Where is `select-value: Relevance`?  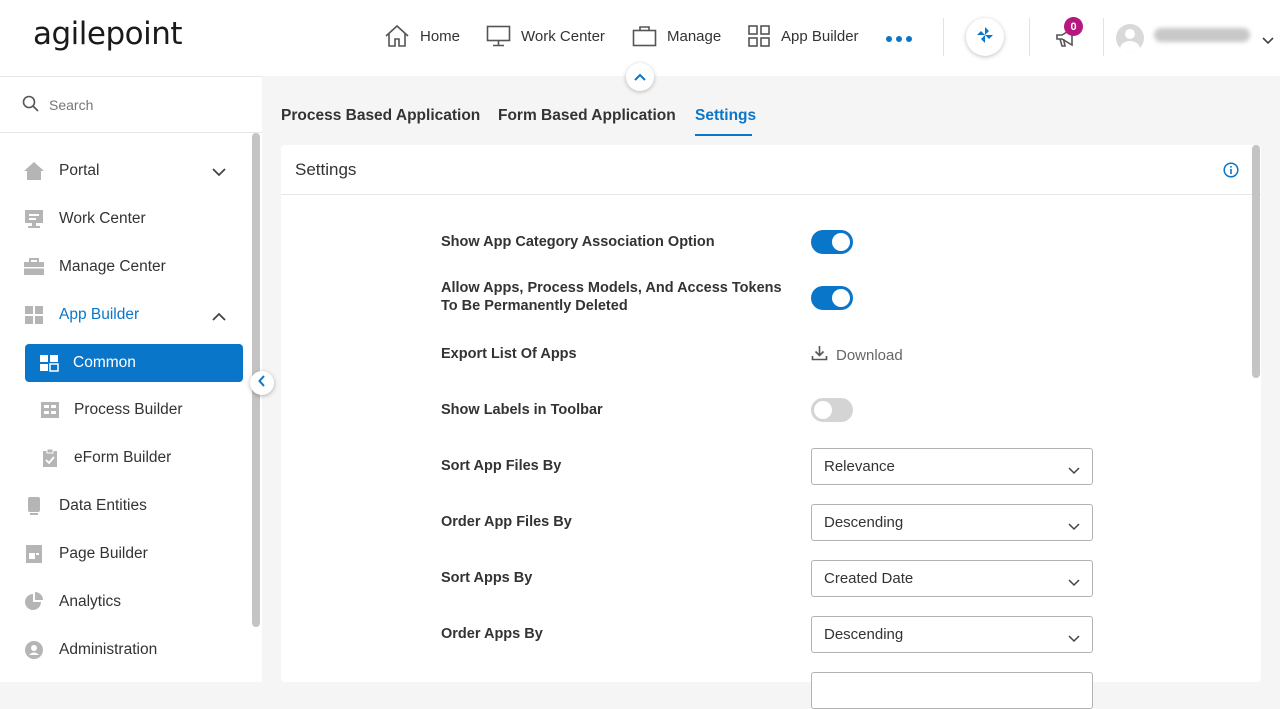
select-value: Relevance is located at coordinates (859, 466).